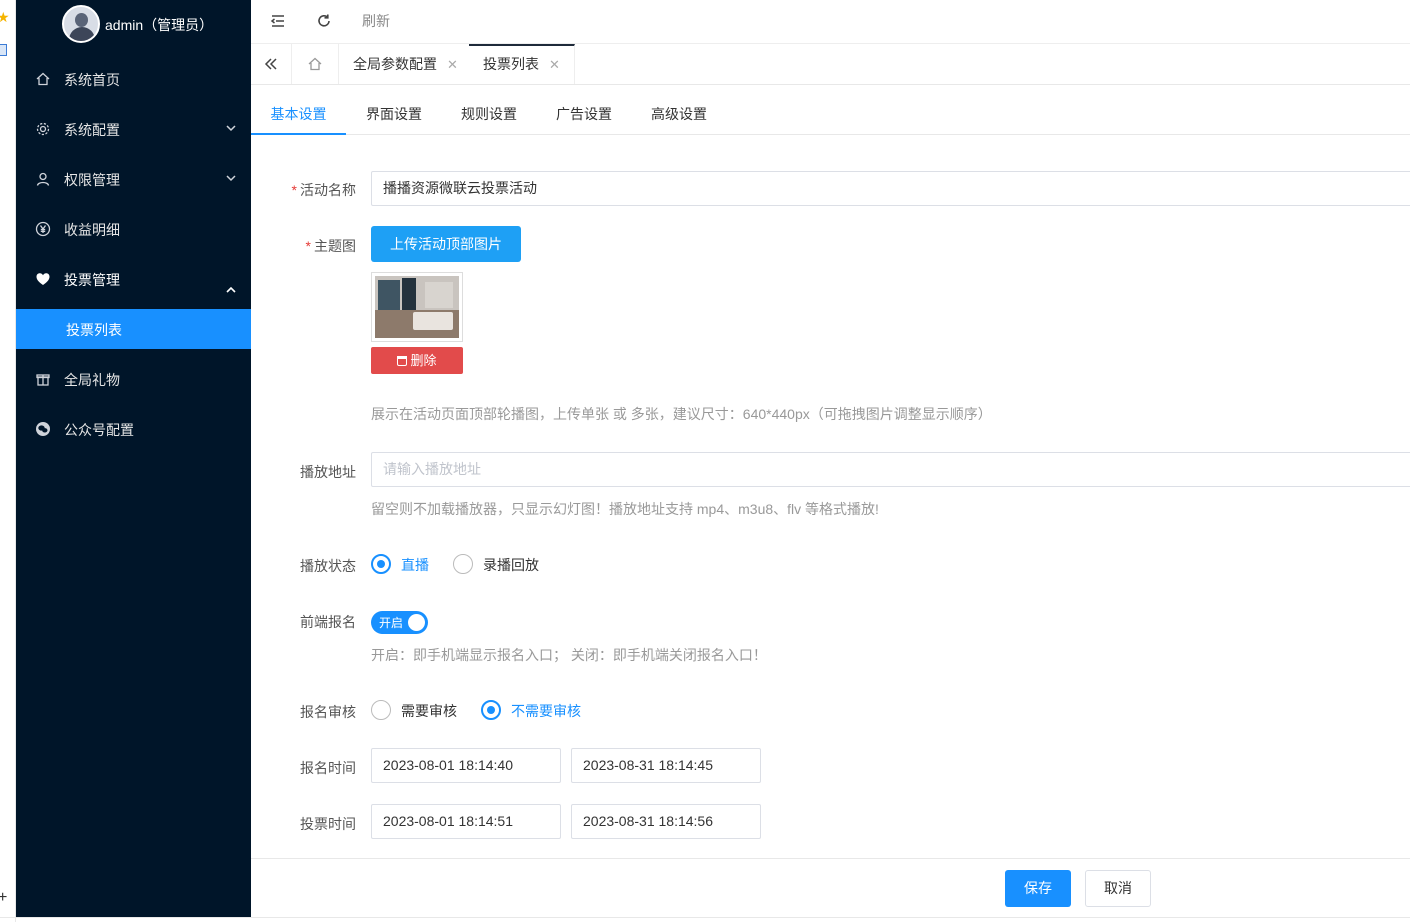  What do you see at coordinates (231, 289) in the screenshot?
I see `chevron-up-icon` at bounding box center [231, 289].